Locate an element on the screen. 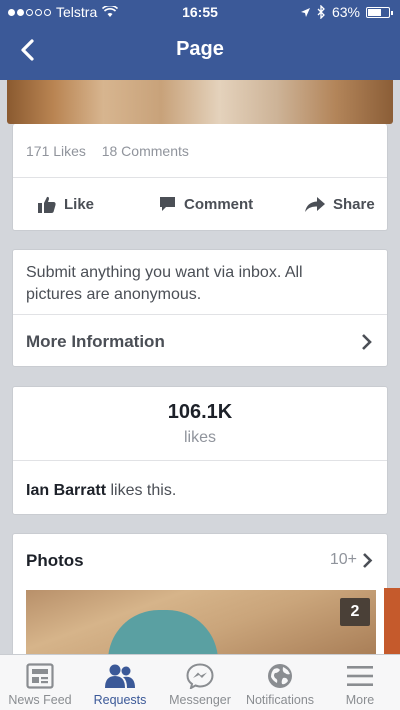  photo-content is located at coordinates (163, 634).